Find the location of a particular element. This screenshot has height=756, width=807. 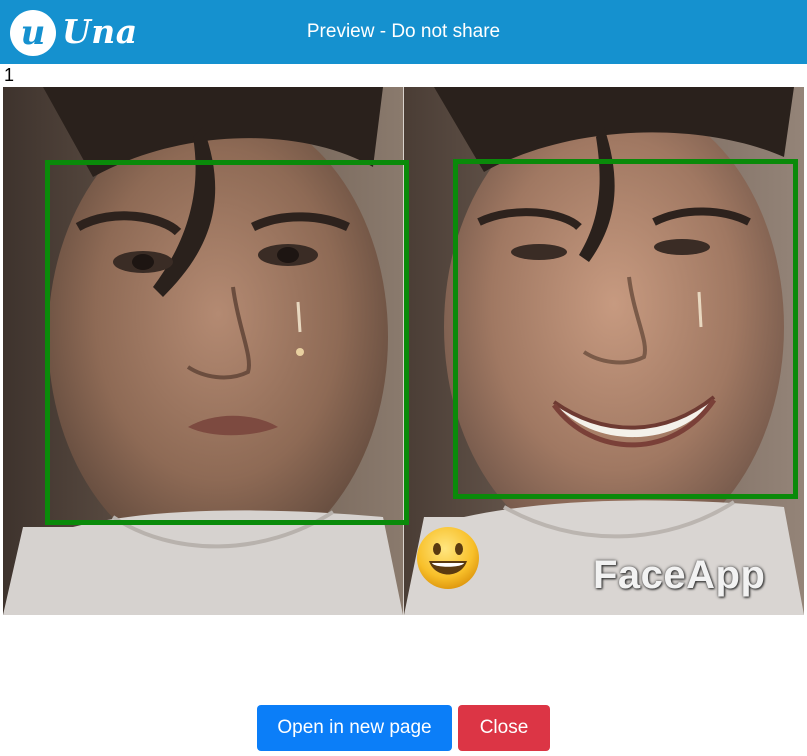

close-button: Close is located at coordinates (504, 728).